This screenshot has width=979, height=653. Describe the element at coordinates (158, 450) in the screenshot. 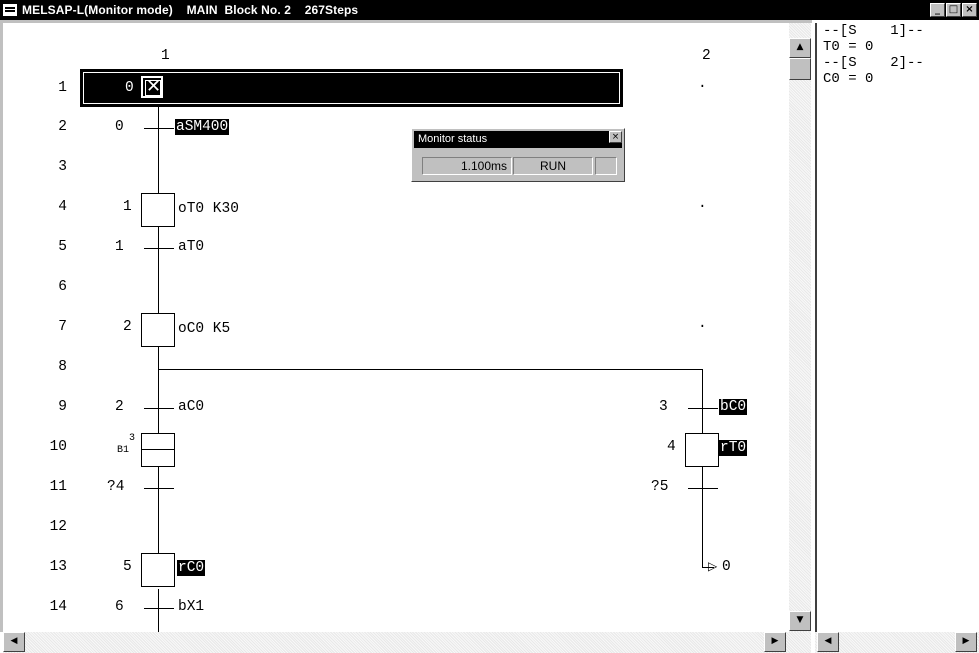

I see `block-start-step` at that location.